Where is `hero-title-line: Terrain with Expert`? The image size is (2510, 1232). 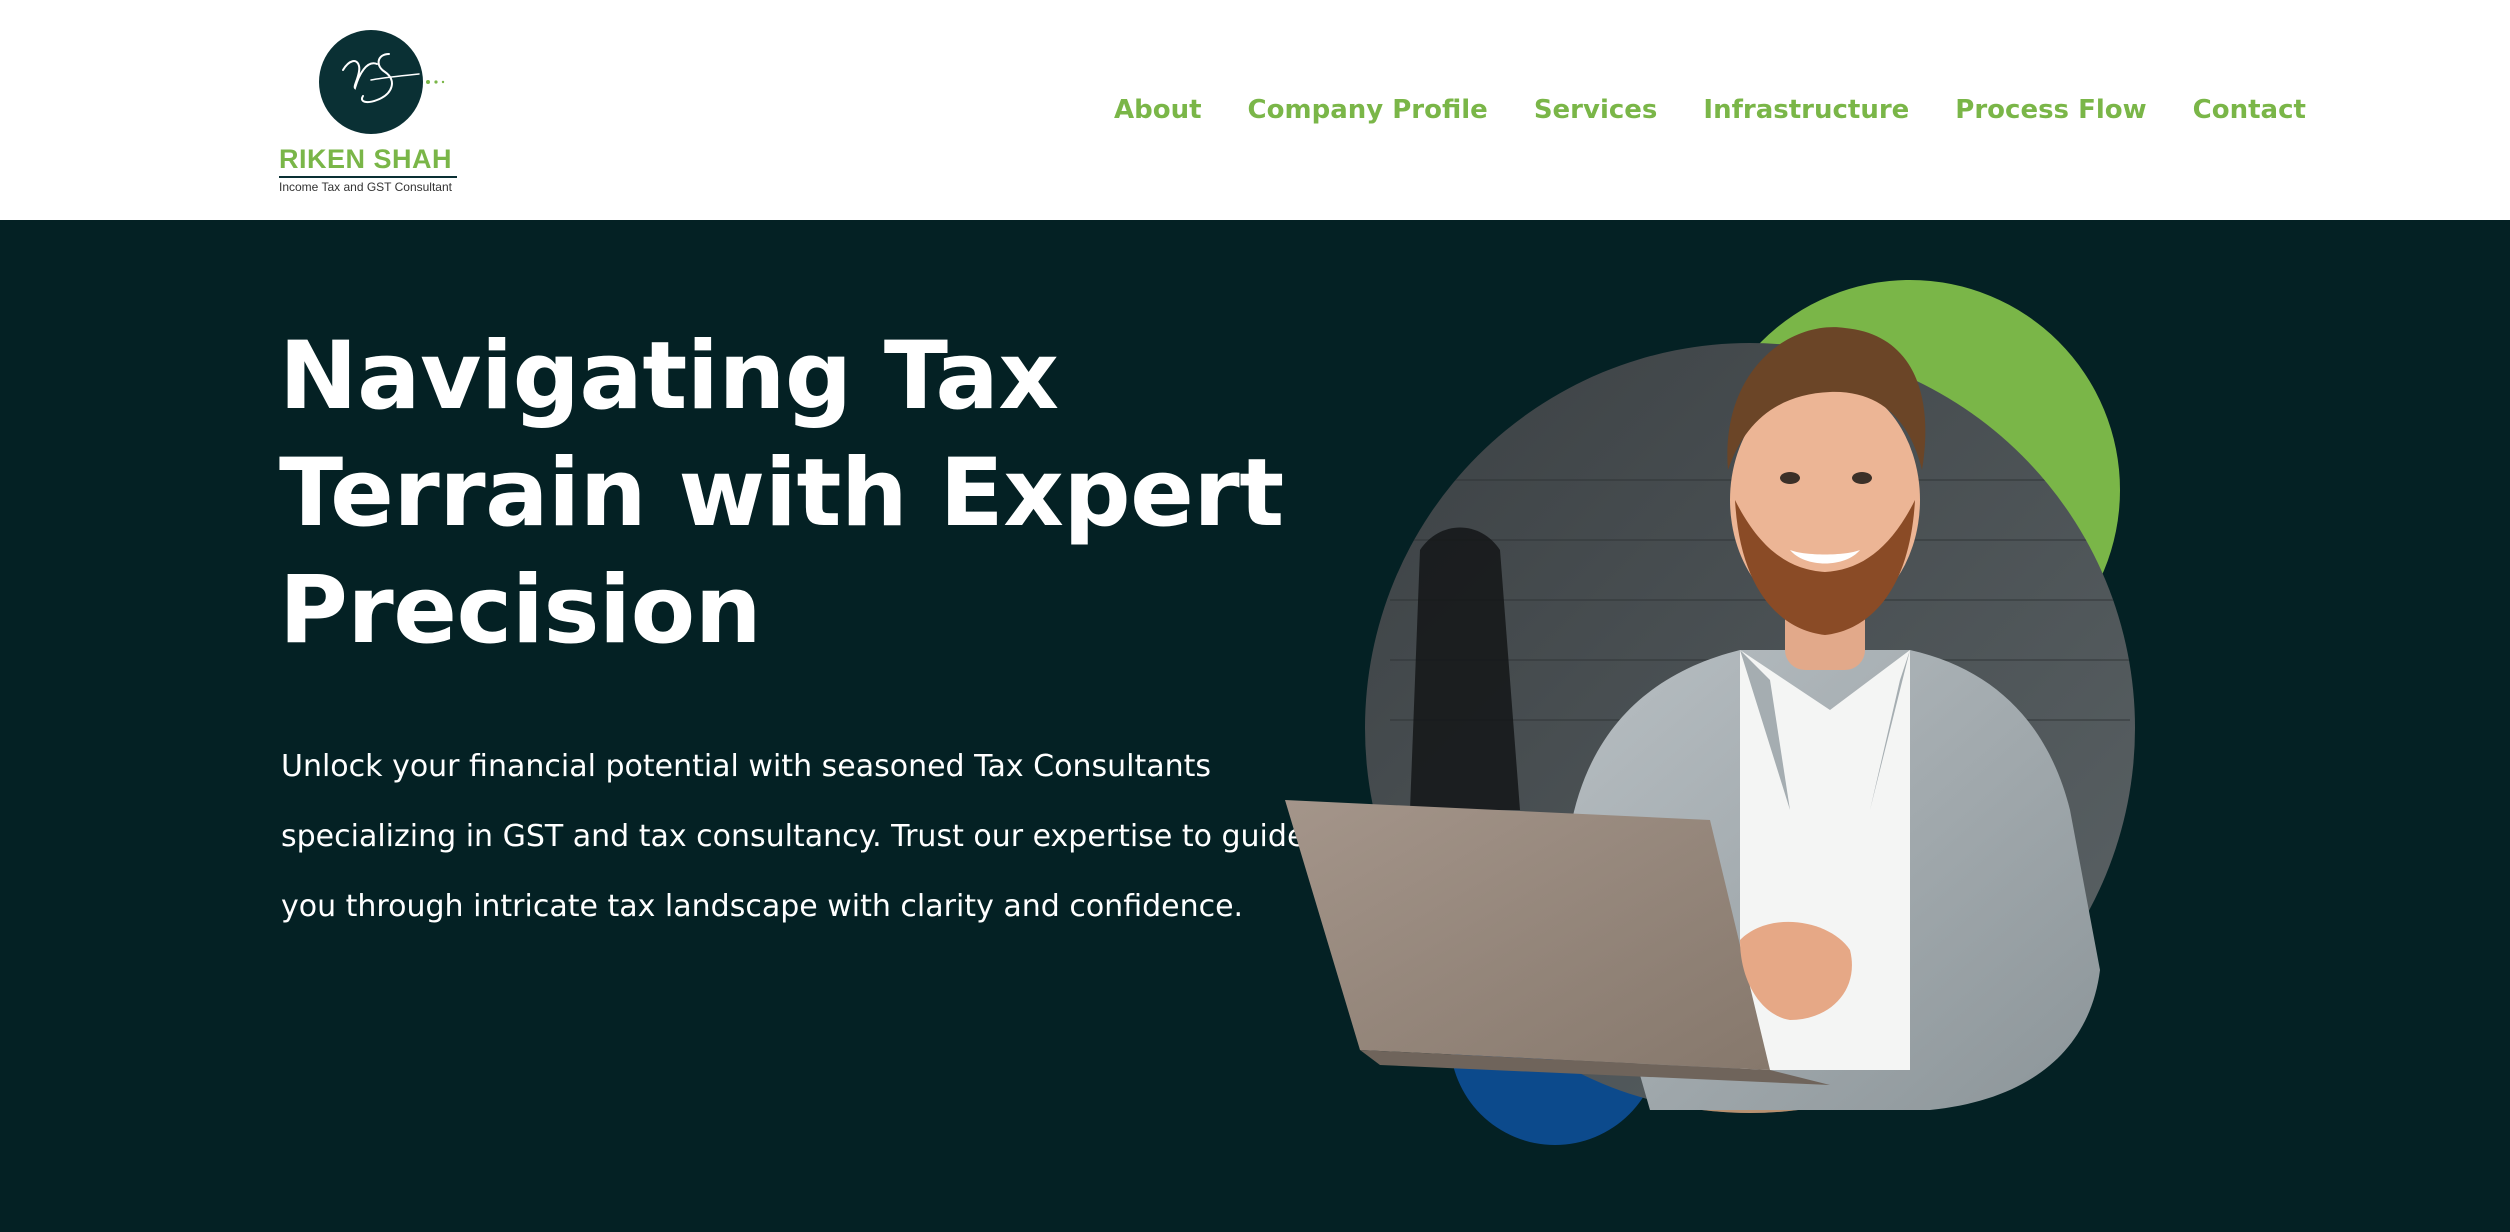
hero-title-line: Terrain with Expert is located at coordinates (781, 493).